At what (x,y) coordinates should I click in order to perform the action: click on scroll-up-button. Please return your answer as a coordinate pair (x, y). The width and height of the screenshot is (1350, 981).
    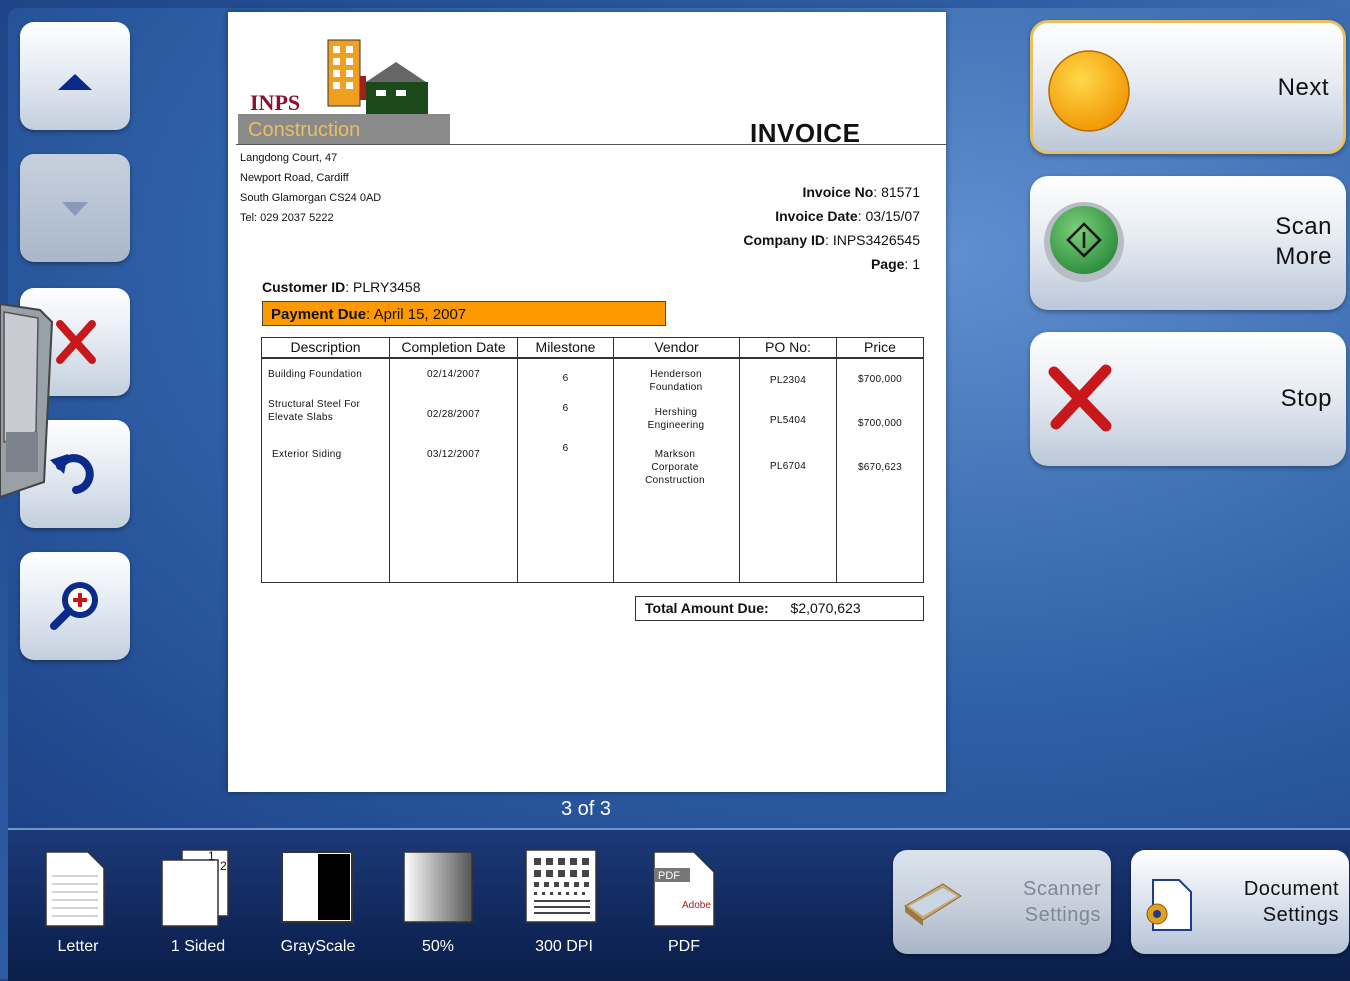
    Looking at the image, I should click on (75, 76).